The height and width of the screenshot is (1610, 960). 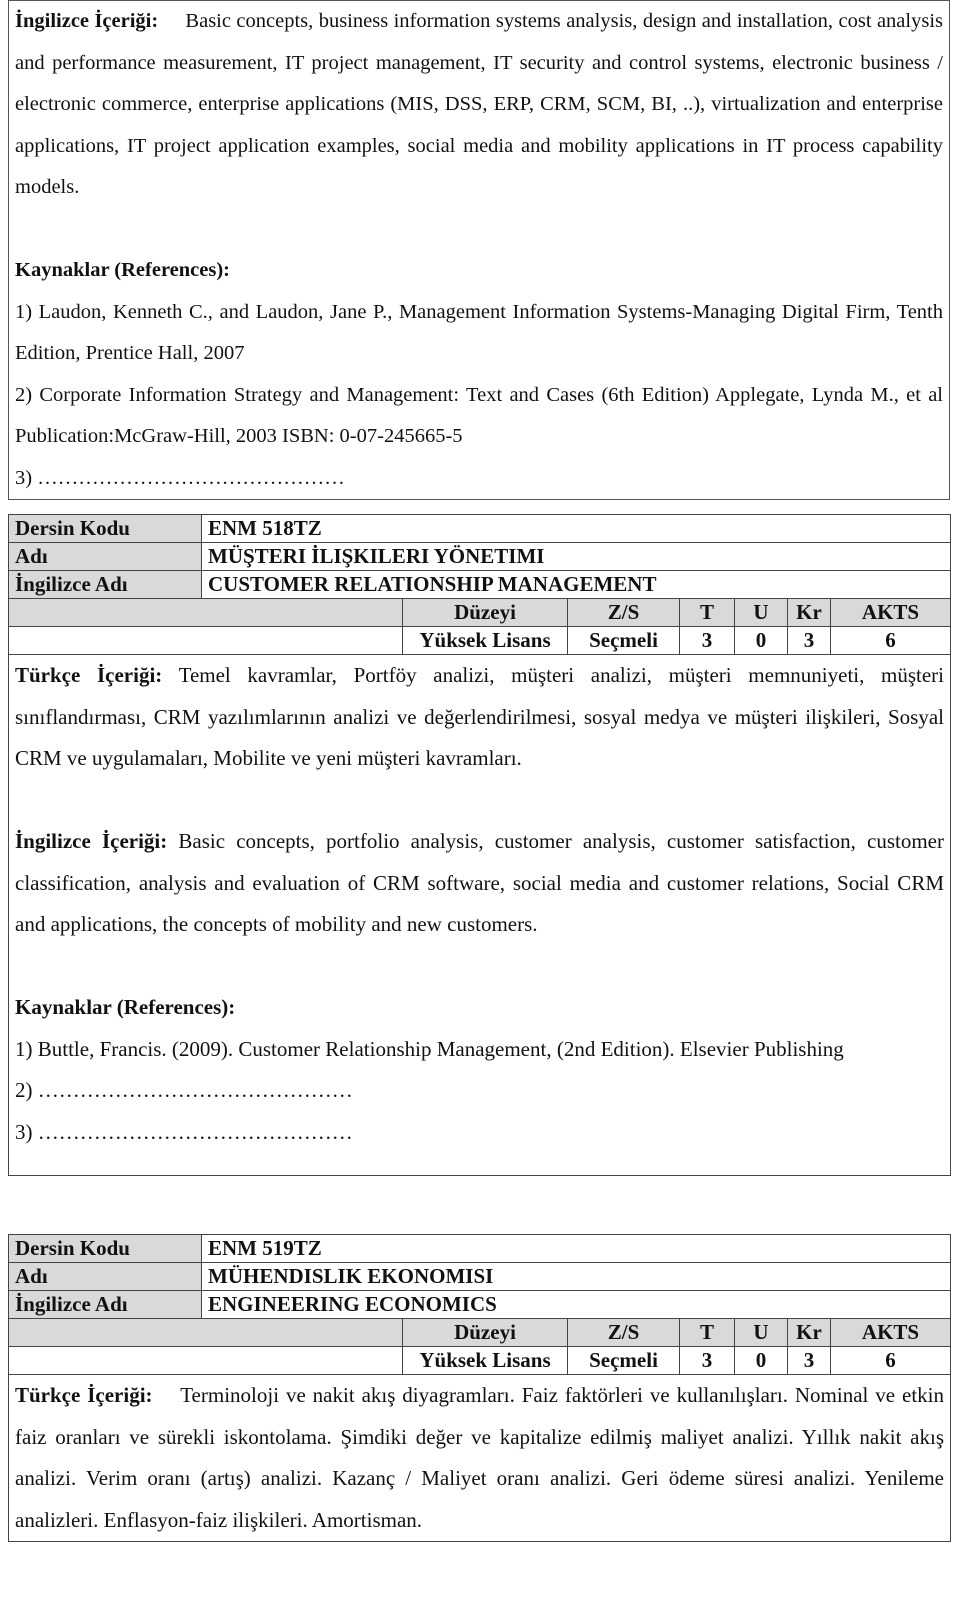 I want to click on course-english-name-row: İngilizce Adı ENGINEERING ECONOMICS, so click(x=479, y=1304).